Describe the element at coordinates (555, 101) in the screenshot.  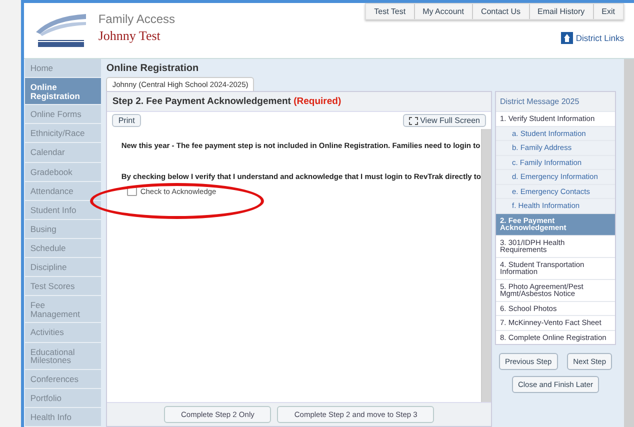
I see `steps-panel-title: District Message 2025` at that location.